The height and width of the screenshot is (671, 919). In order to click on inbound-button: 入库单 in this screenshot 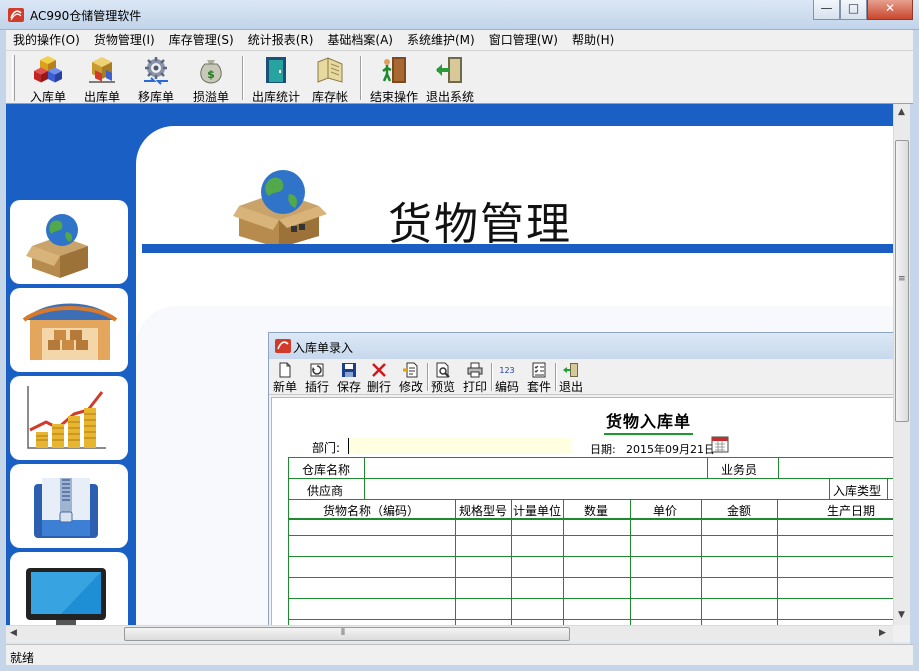, I will do `click(48, 79)`.